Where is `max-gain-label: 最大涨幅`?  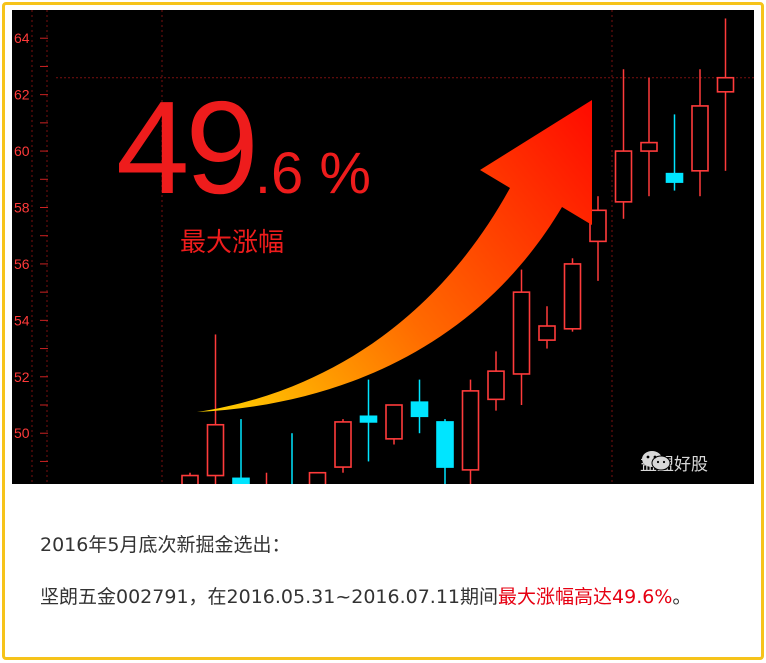 max-gain-label: 最大涨幅 is located at coordinates (232, 243).